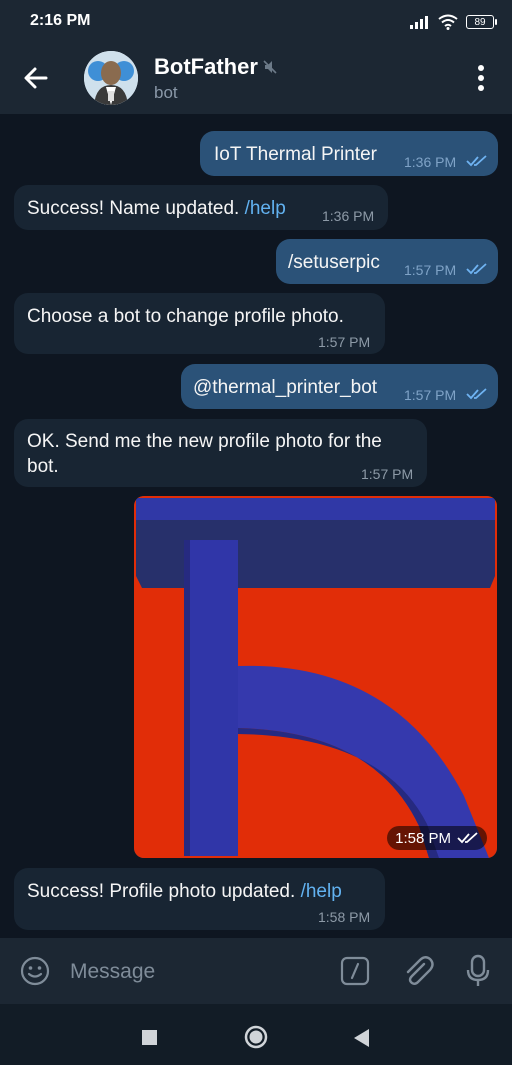 This screenshot has width=512, height=1065. I want to click on more-vertical-icon, so click(481, 78).